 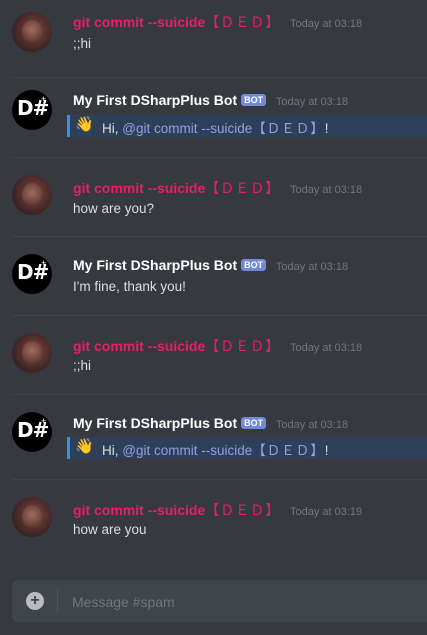 What do you see at coordinates (110, 529) in the screenshot?
I see `message-text: how are you` at bounding box center [110, 529].